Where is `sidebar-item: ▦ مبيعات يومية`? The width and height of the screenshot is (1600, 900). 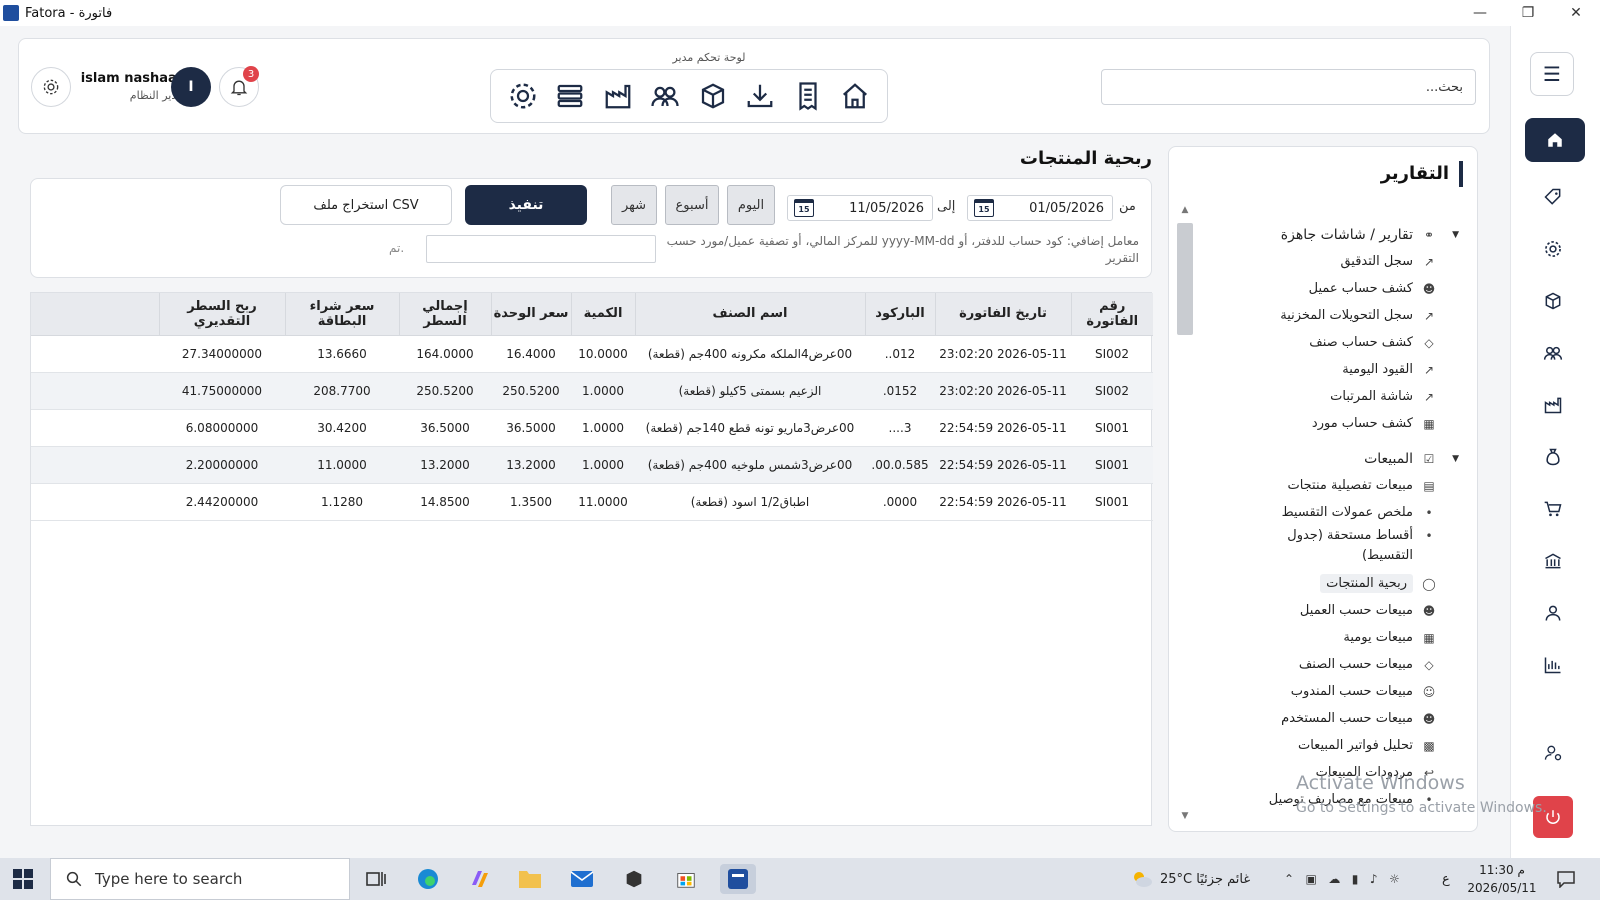 sidebar-item: ▦ مبيعات يومية is located at coordinates (1324, 637).